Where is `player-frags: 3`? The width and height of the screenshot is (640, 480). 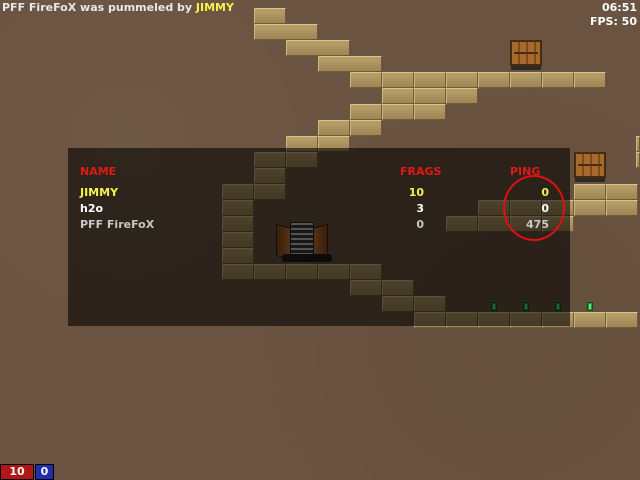 player-frags: 3 is located at coordinates (420, 208).